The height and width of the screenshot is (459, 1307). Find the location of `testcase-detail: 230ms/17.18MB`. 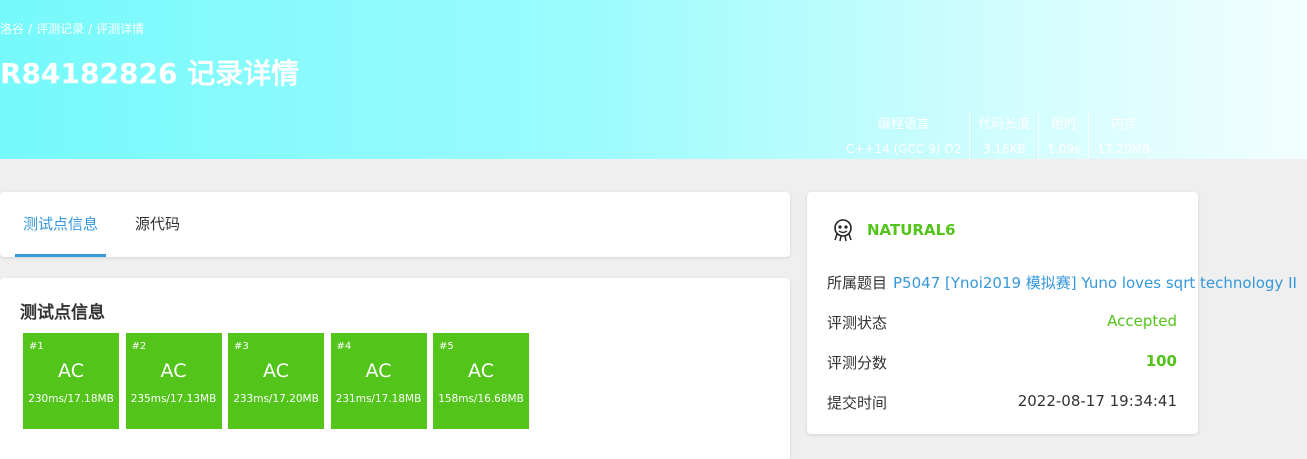

testcase-detail: 230ms/17.18MB is located at coordinates (71, 399).